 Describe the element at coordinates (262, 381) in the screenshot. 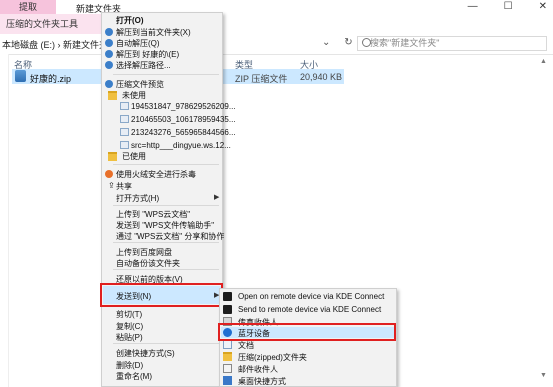

I see `send-to-item: 桌面快捷方式` at that location.